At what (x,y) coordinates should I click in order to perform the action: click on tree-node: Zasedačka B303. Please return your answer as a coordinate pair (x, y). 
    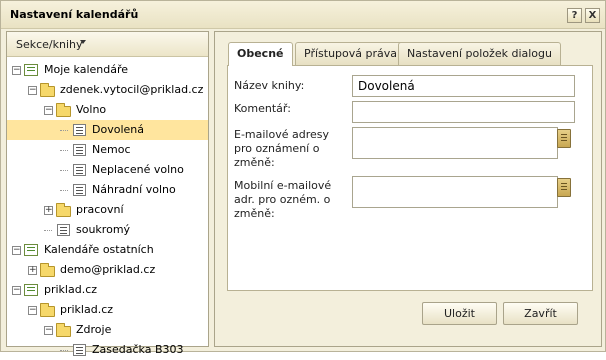
    Looking at the image, I should click on (107, 350).